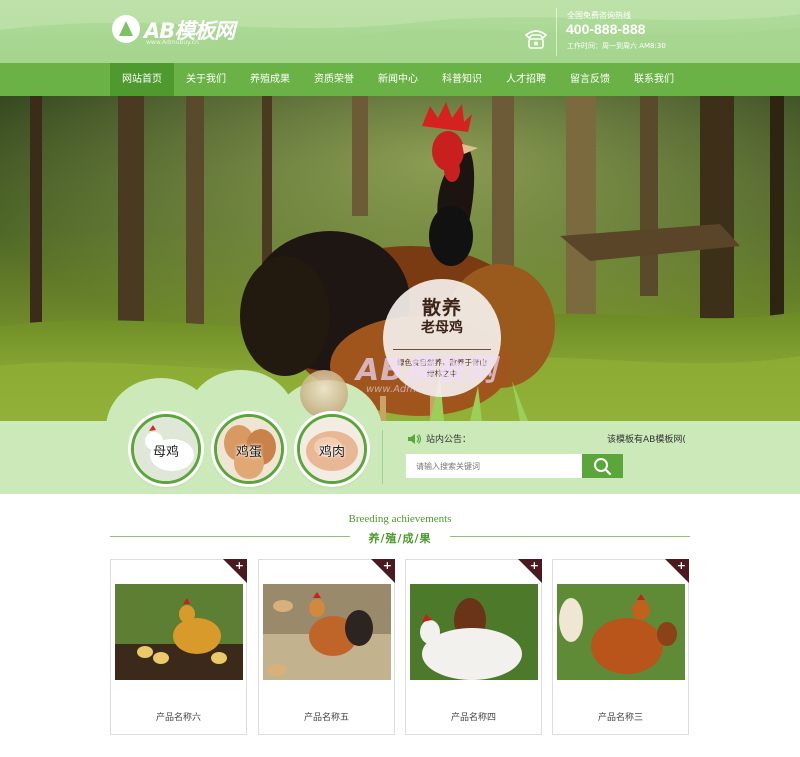 This screenshot has width=800, height=757. I want to click on product-name: 产品名称四, so click(473, 716).